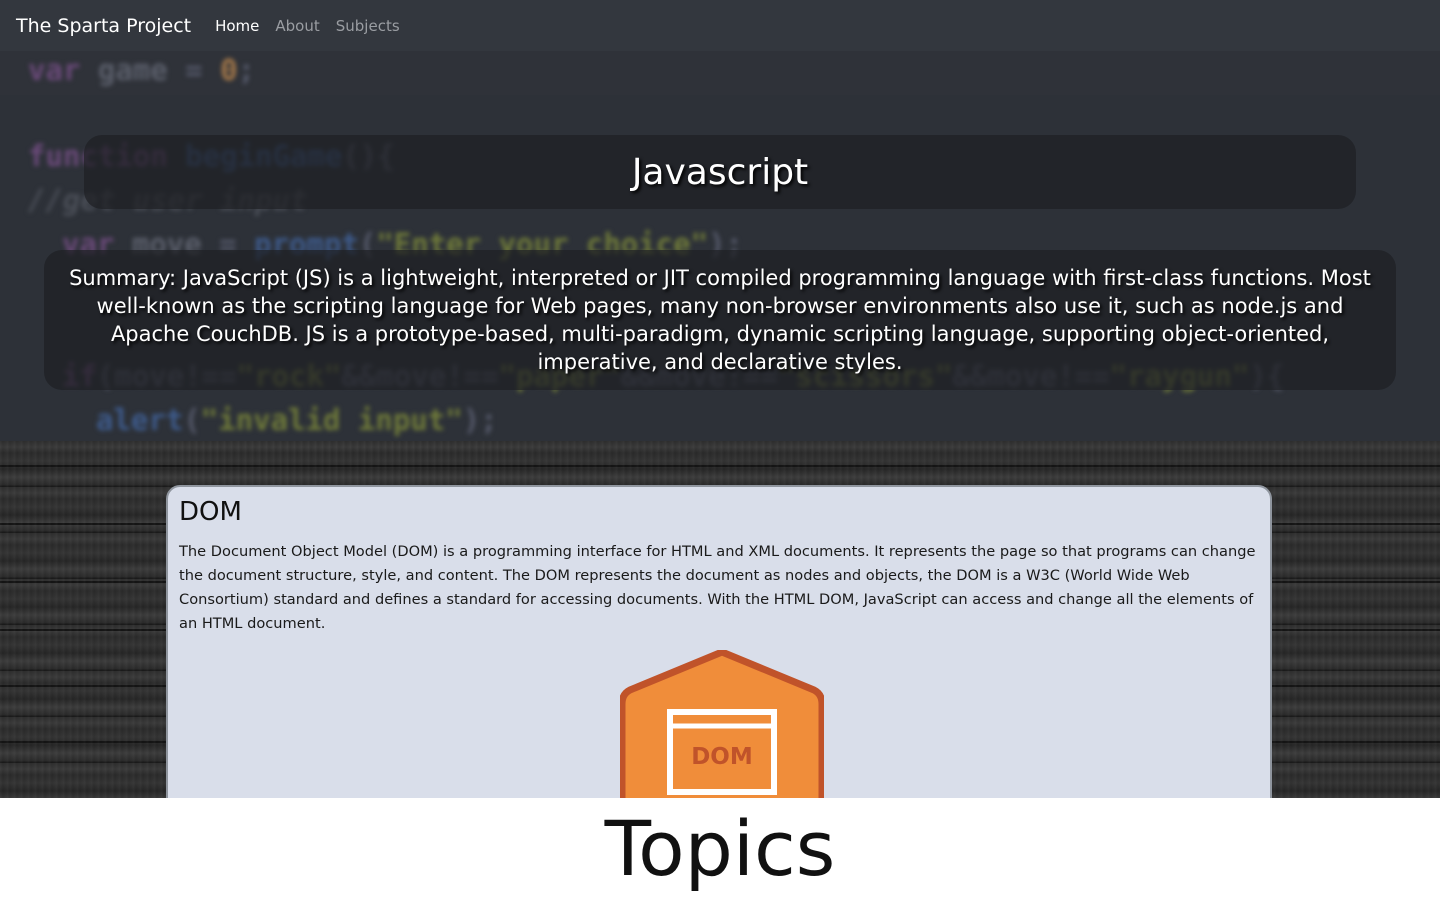 The width and height of the screenshot is (1440, 900). I want to click on code-line: var game = 0;, so click(142, 70).